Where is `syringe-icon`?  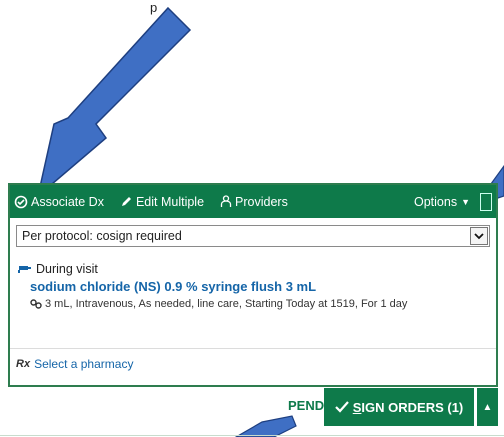
syringe-icon is located at coordinates (24, 269).